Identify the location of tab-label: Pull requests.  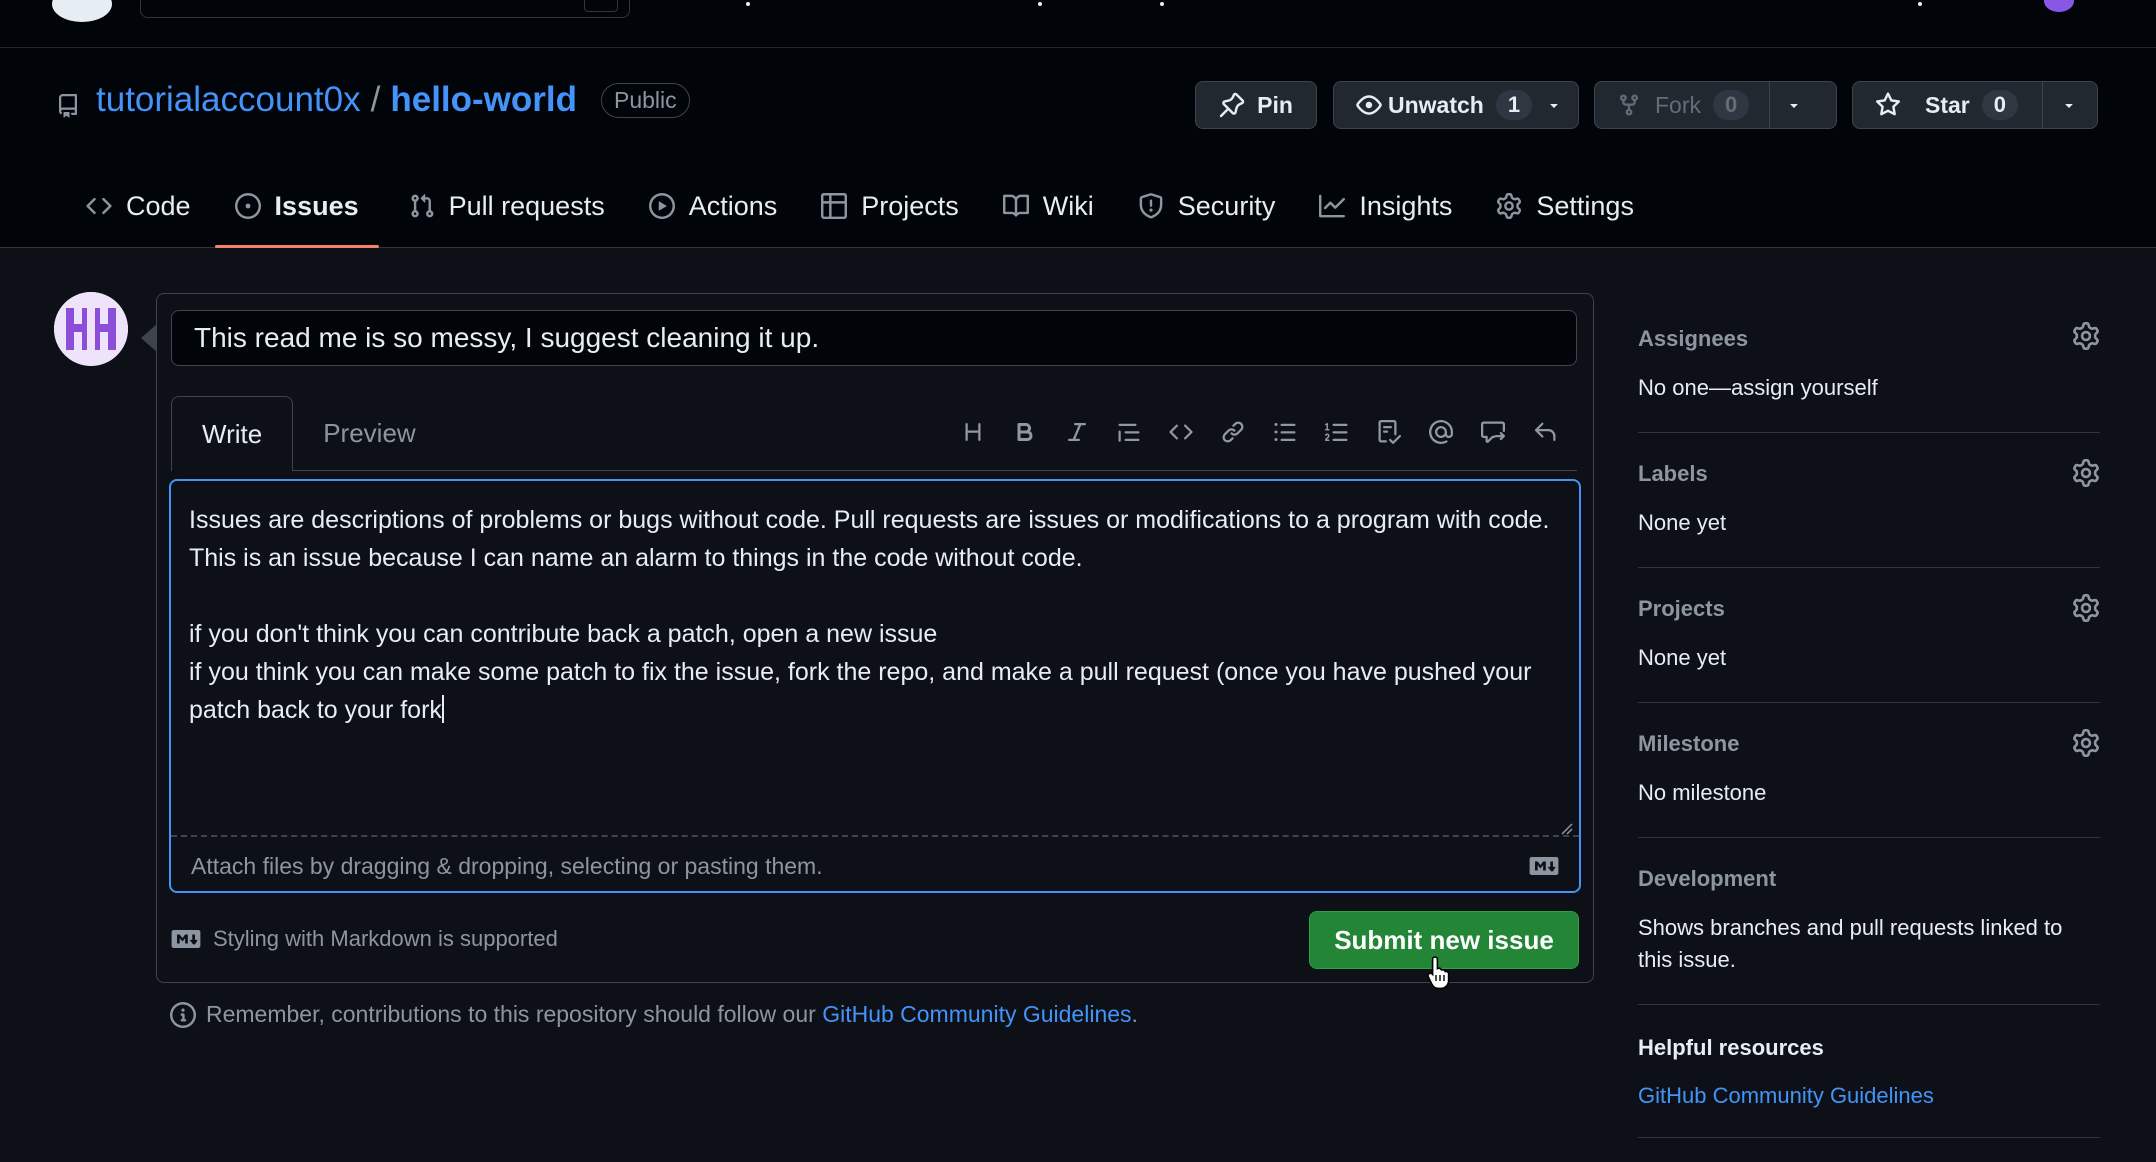
(526, 205).